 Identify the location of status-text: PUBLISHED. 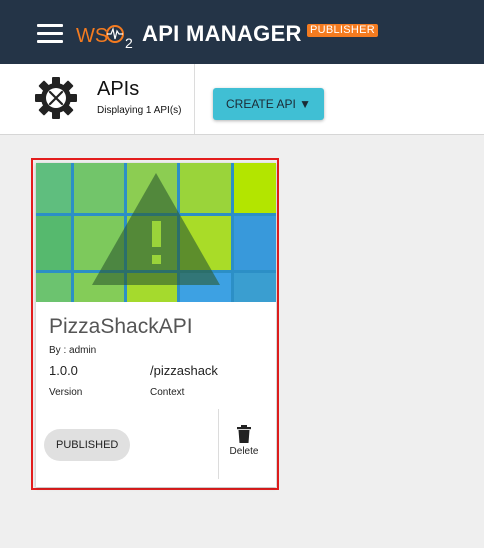
(87, 445).